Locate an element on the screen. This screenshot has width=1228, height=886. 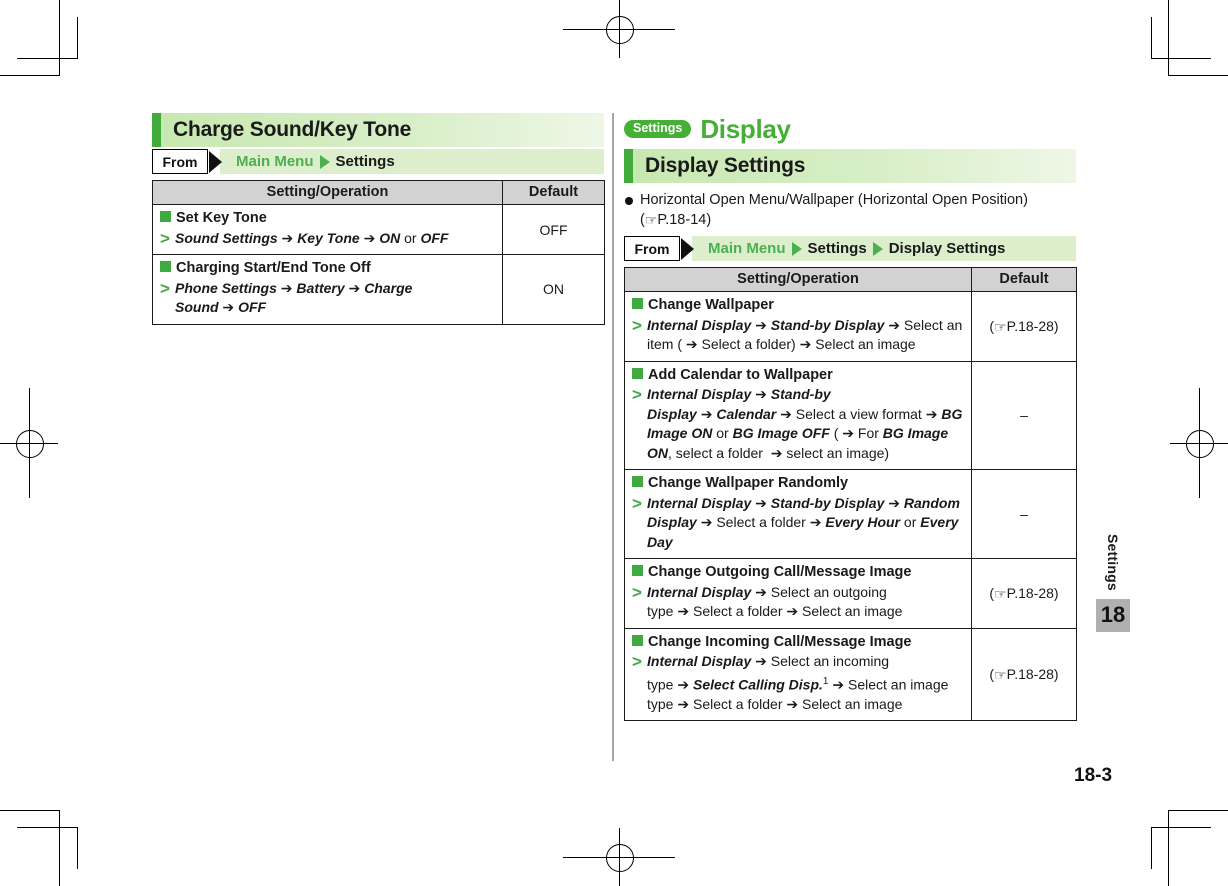
note-ref-close: ) is located at coordinates (709, 220).